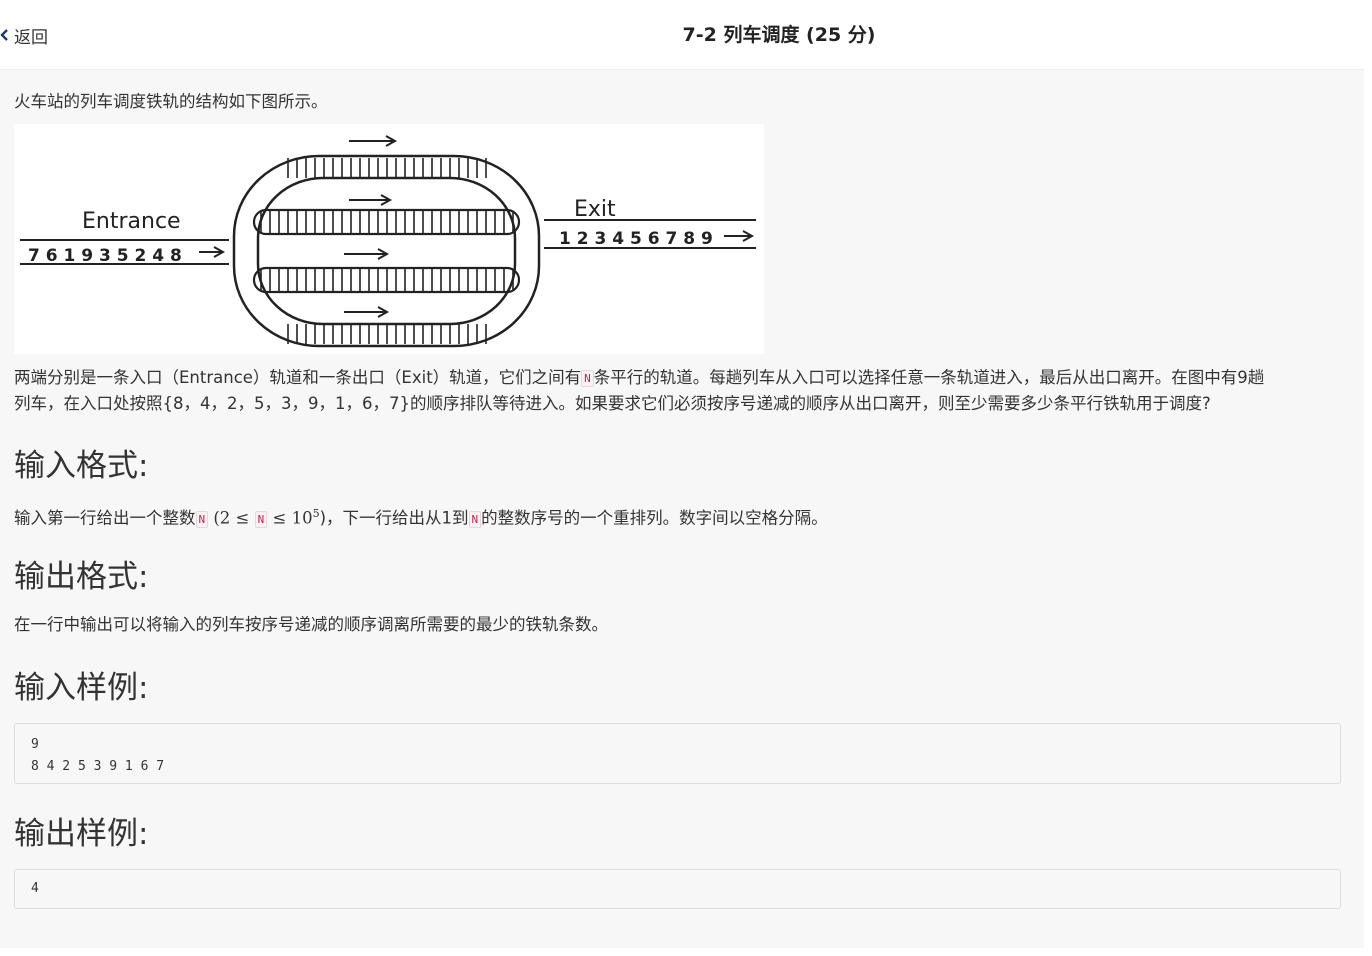 Image resolution: width=1372 pixels, height=956 pixels. What do you see at coordinates (311, 624) in the screenshot?
I see `output-format-text: 在一行中输出可以将输入的列车按序号递减的顺序调离所需要的最少的铁轨条数。` at bounding box center [311, 624].